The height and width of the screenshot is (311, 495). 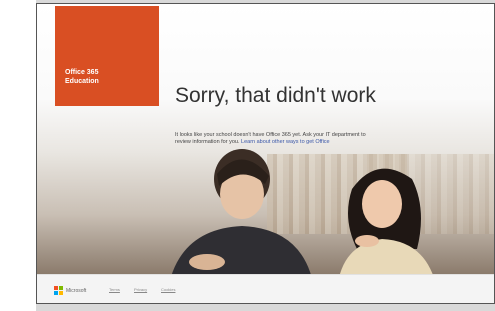 What do you see at coordinates (168, 289) in the screenshot?
I see `footer-link-cookies: Cookies` at bounding box center [168, 289].